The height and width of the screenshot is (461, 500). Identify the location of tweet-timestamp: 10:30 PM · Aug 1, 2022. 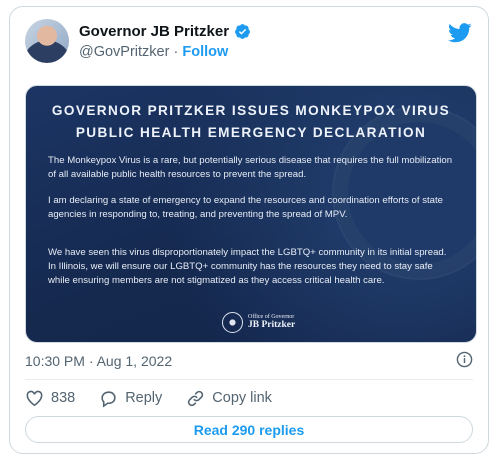
(98, 361).